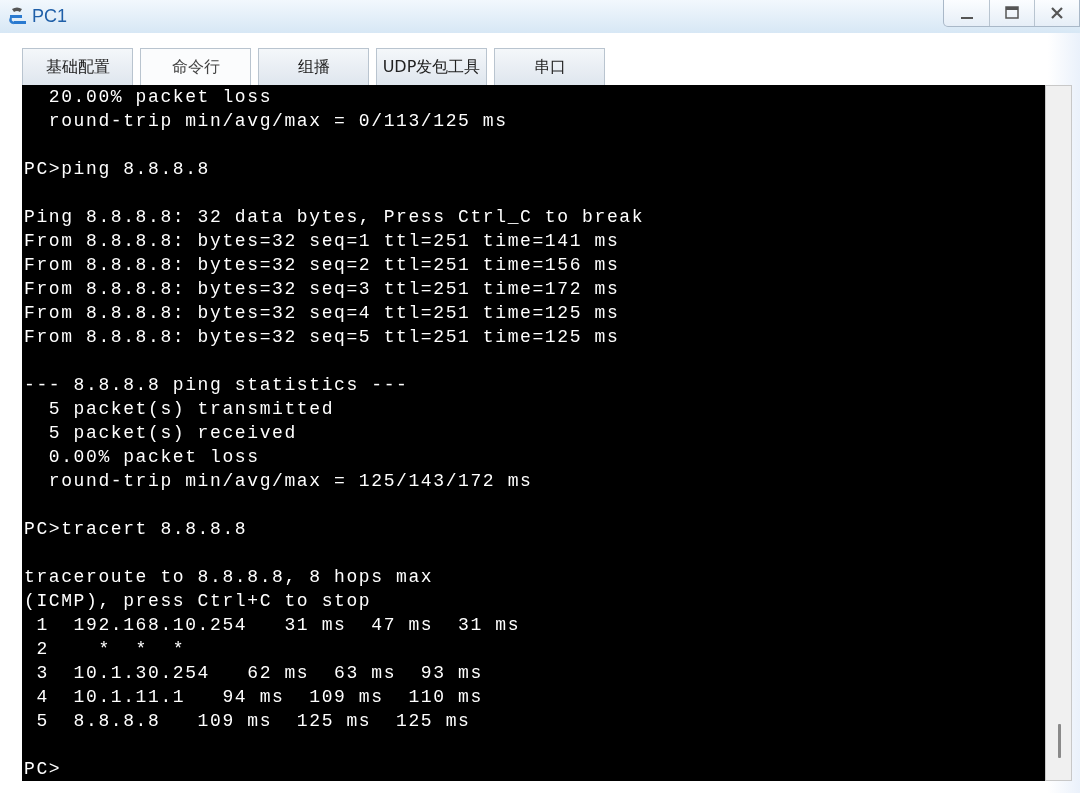 The image size is (1080, 793). I want to click on tab: 组播, so click(313, 66).